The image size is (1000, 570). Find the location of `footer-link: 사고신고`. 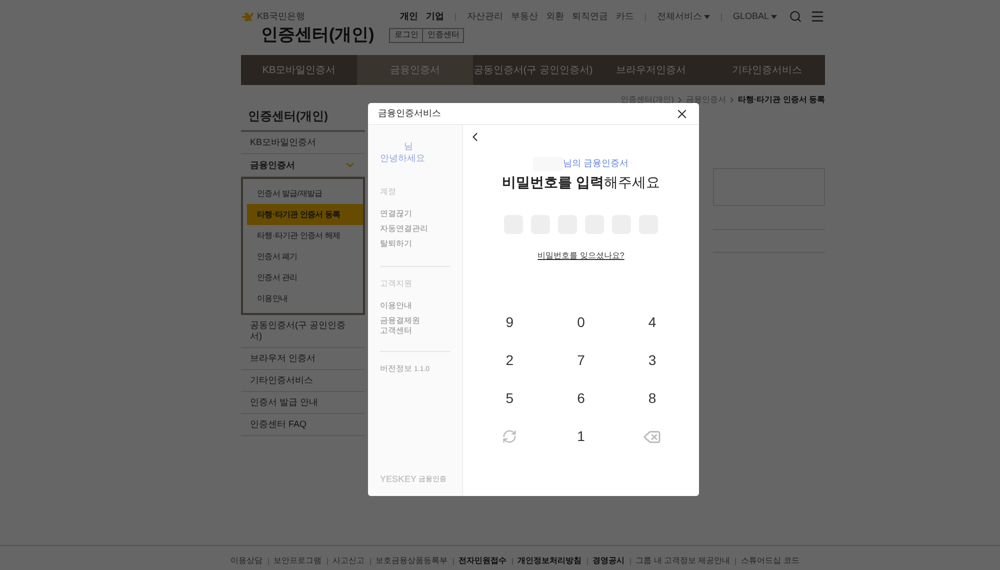

footer-link: 사고신고 is located at coordinates (348, 561).